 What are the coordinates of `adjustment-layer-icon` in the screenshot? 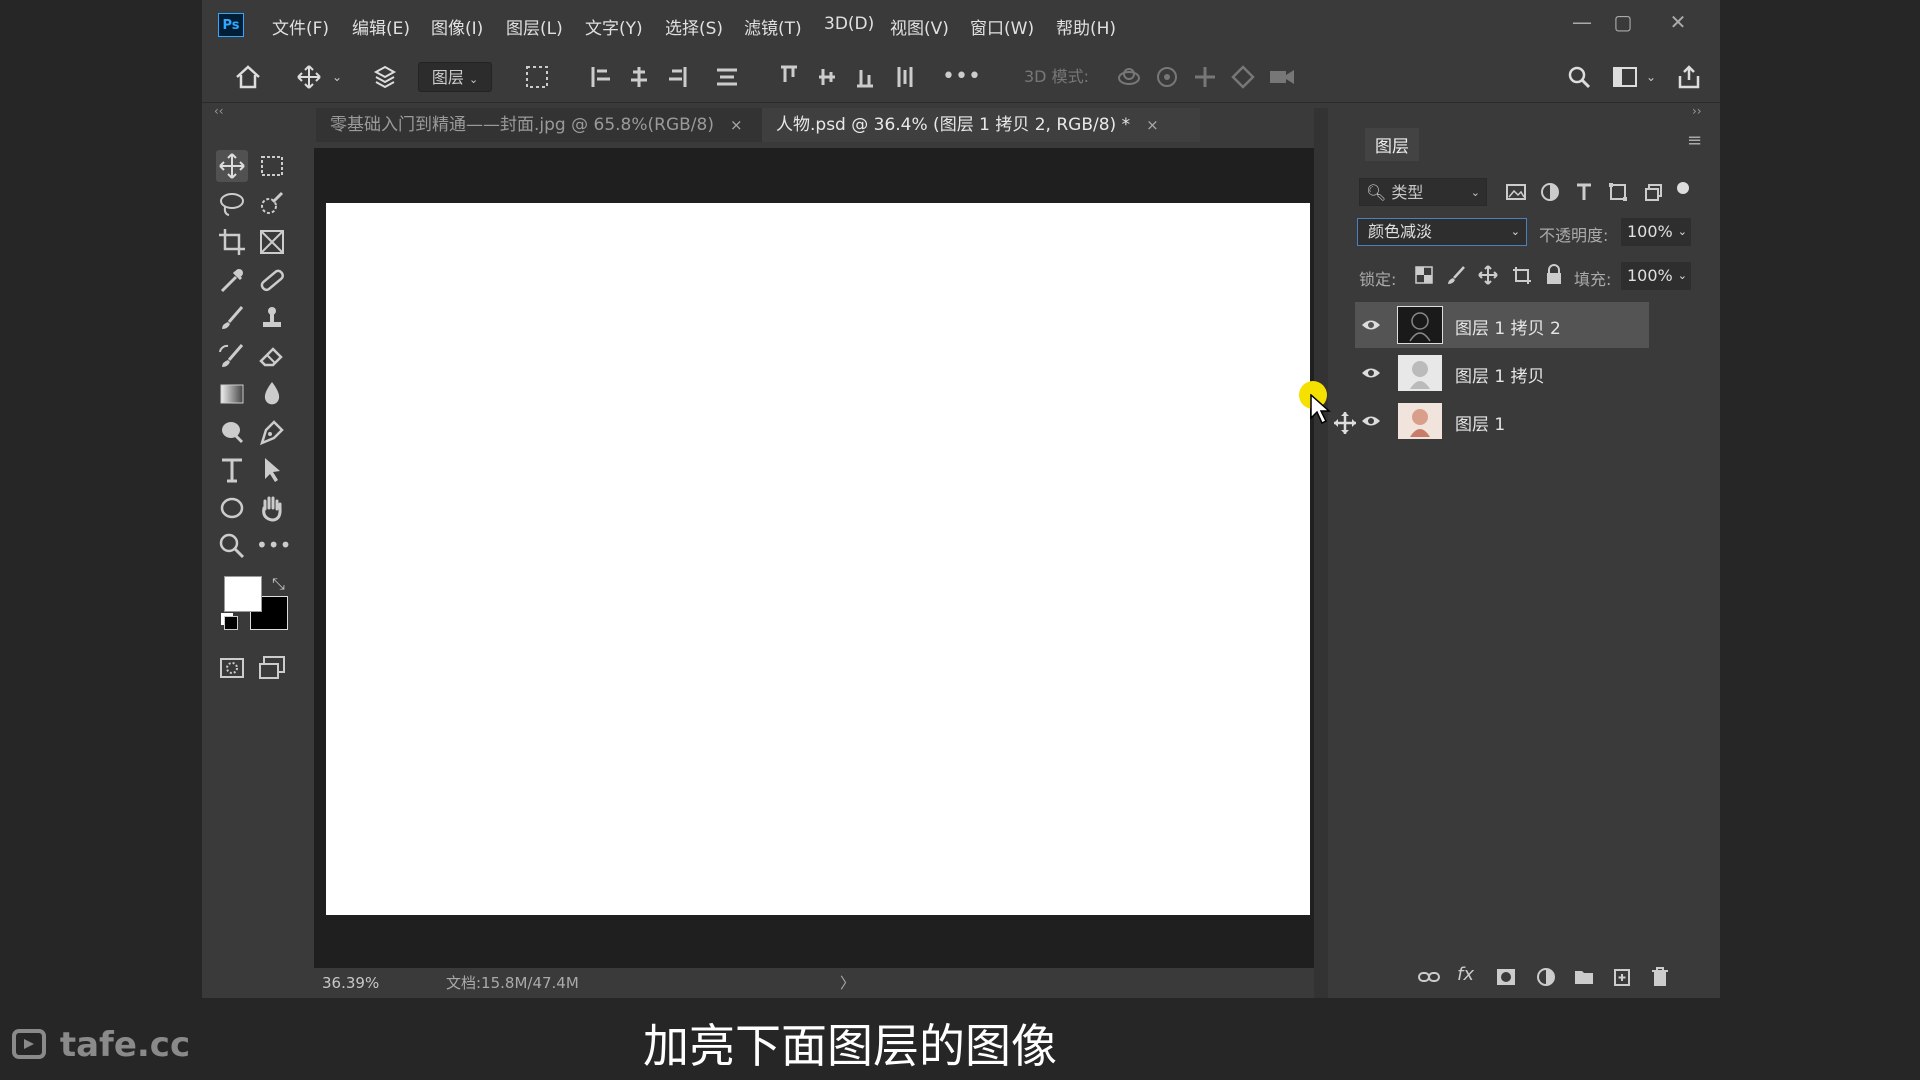 It's located at (1546, 977).